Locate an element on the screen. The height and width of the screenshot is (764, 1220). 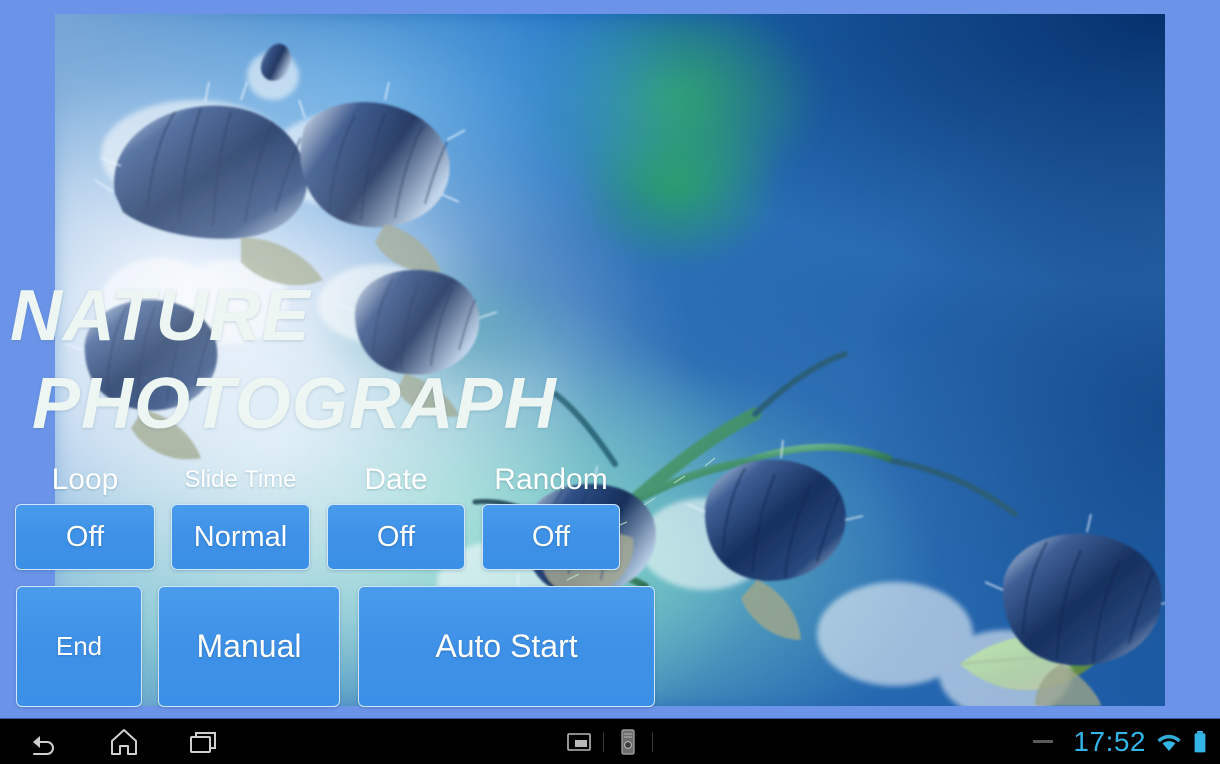
notification-divider is located at coordinates (603, 741).